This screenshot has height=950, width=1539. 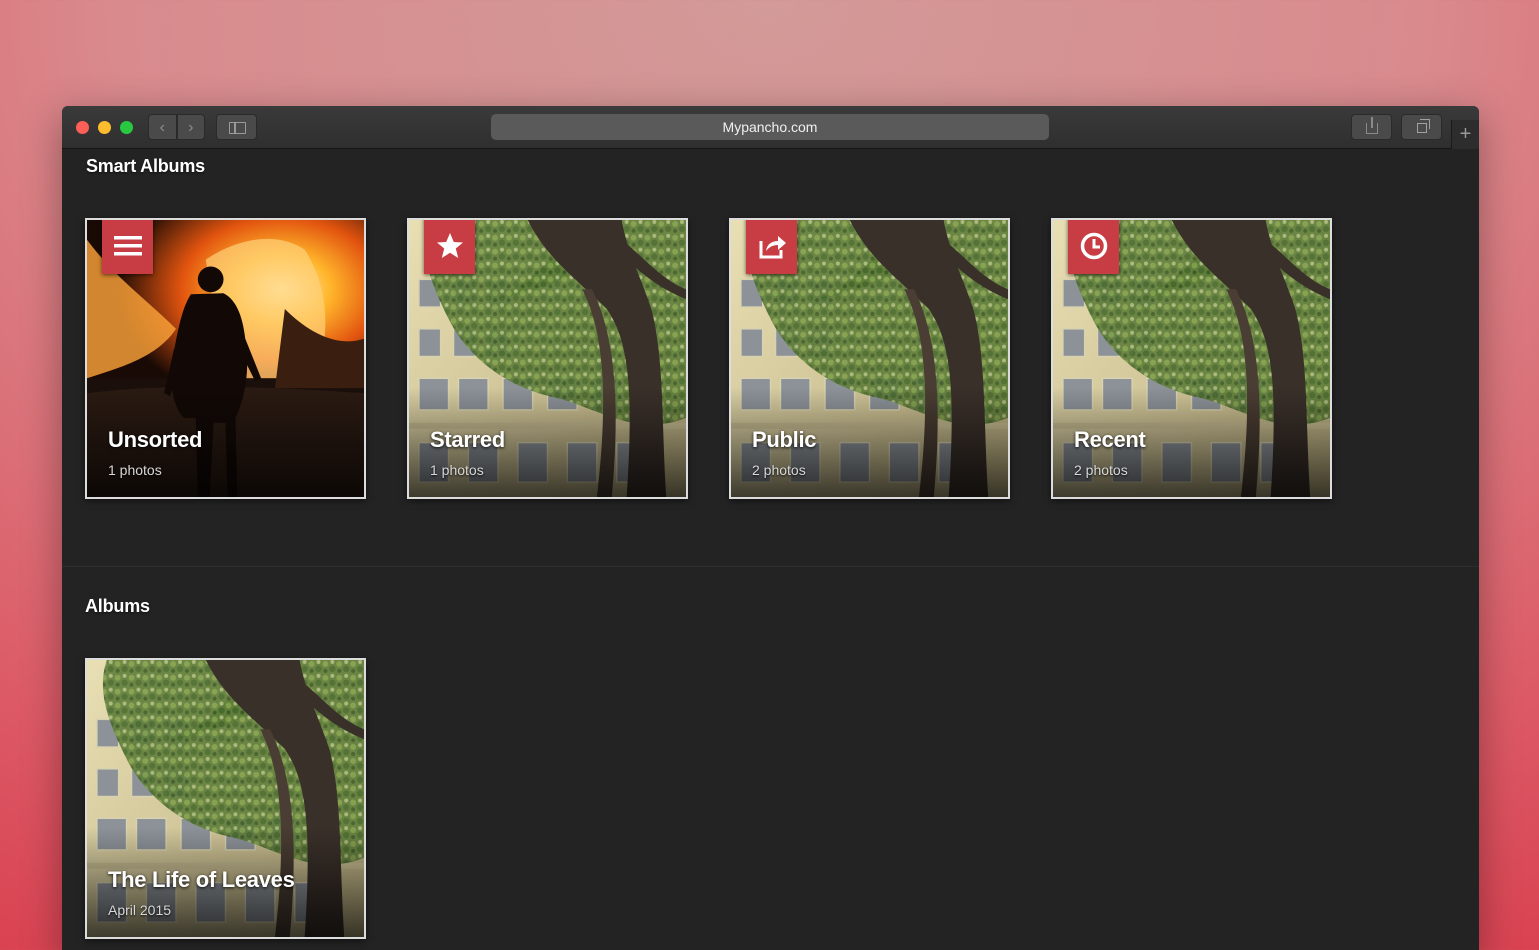 I want to click on album-card-starred: Starred 1 photos, so click(x=547, y=358).